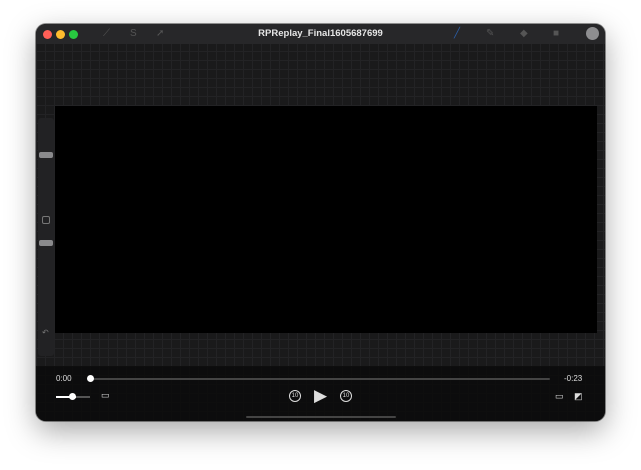 The height and width of the screenshot is (470, 641). What do you see at coordinates (457, 33) in the screenshot?
I see `brush-icon: ╱` at bounding box center [457, 33].